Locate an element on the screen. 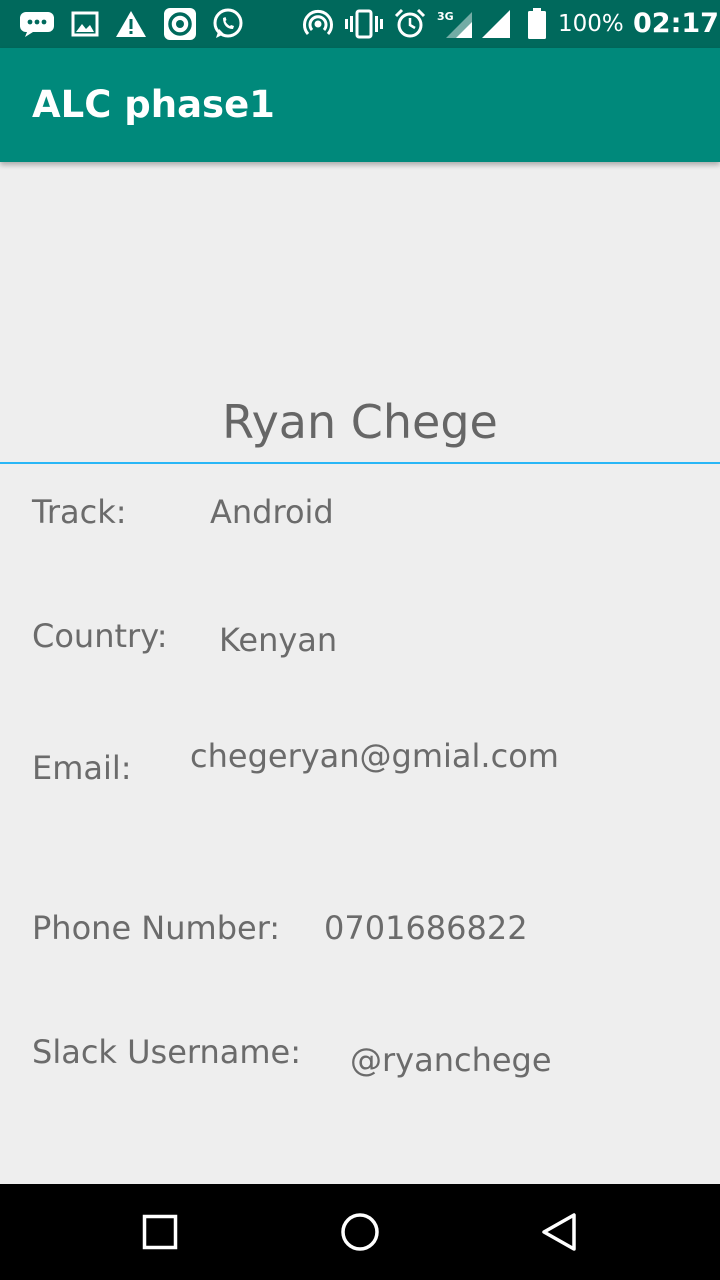 This screenshot has height=1280, width=720. app-bar: ALC phase1 is located at coordinates (360, 105).